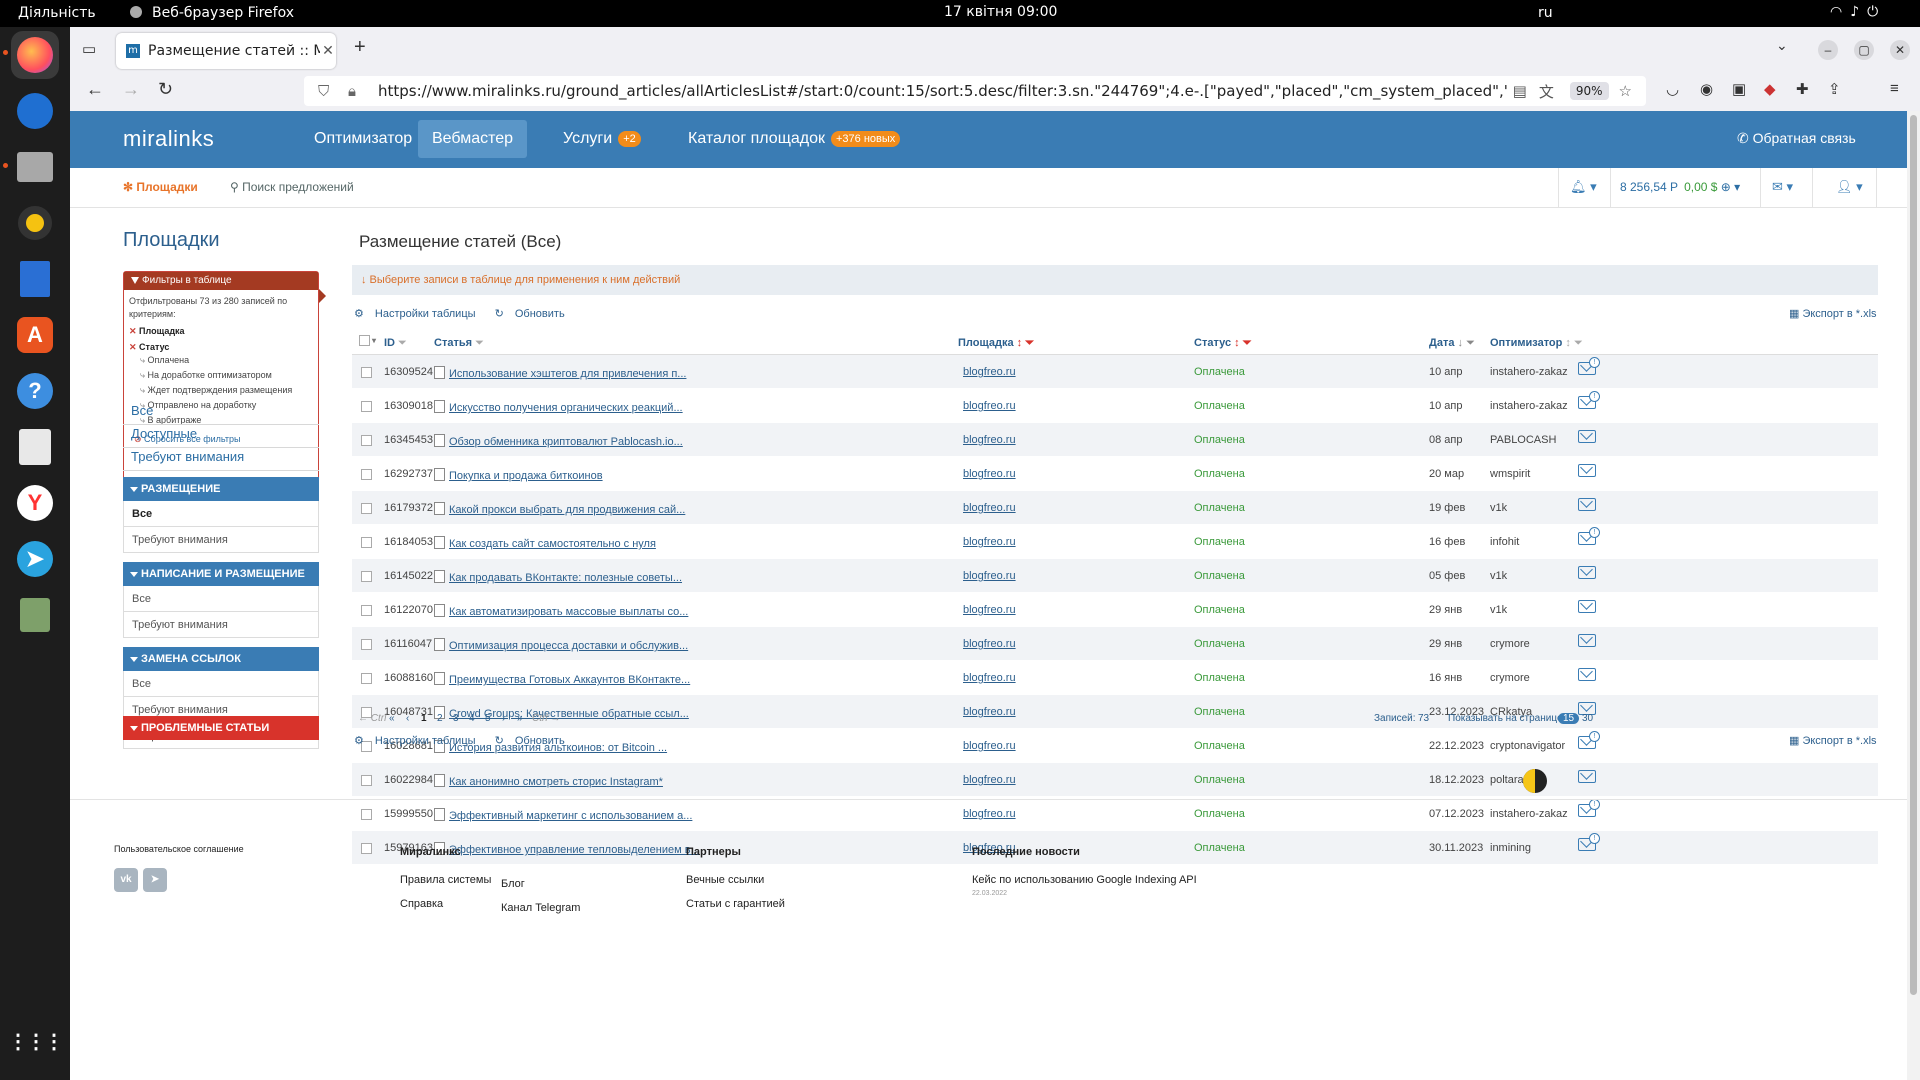 Image resolution: width=1920 pixels, height=1080 pixels. I want to click on extension-nl-icon: ▣, so click(1739, 89).